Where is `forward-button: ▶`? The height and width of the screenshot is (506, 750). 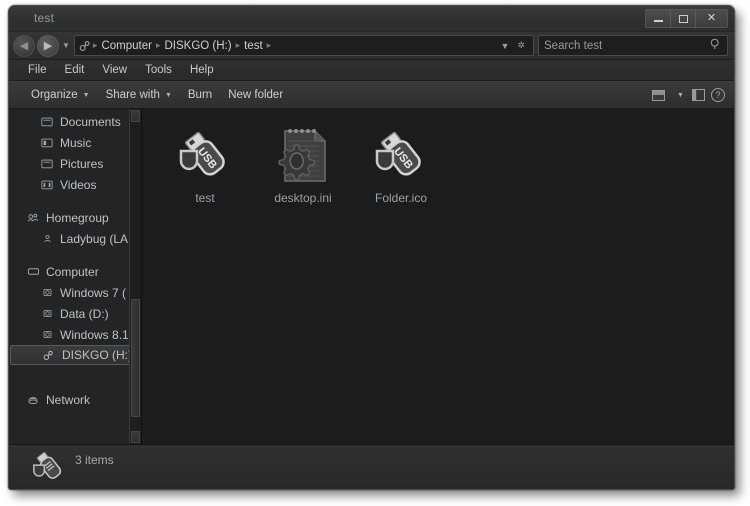
forward-button: ▶ is located at coordinates (48, 45).